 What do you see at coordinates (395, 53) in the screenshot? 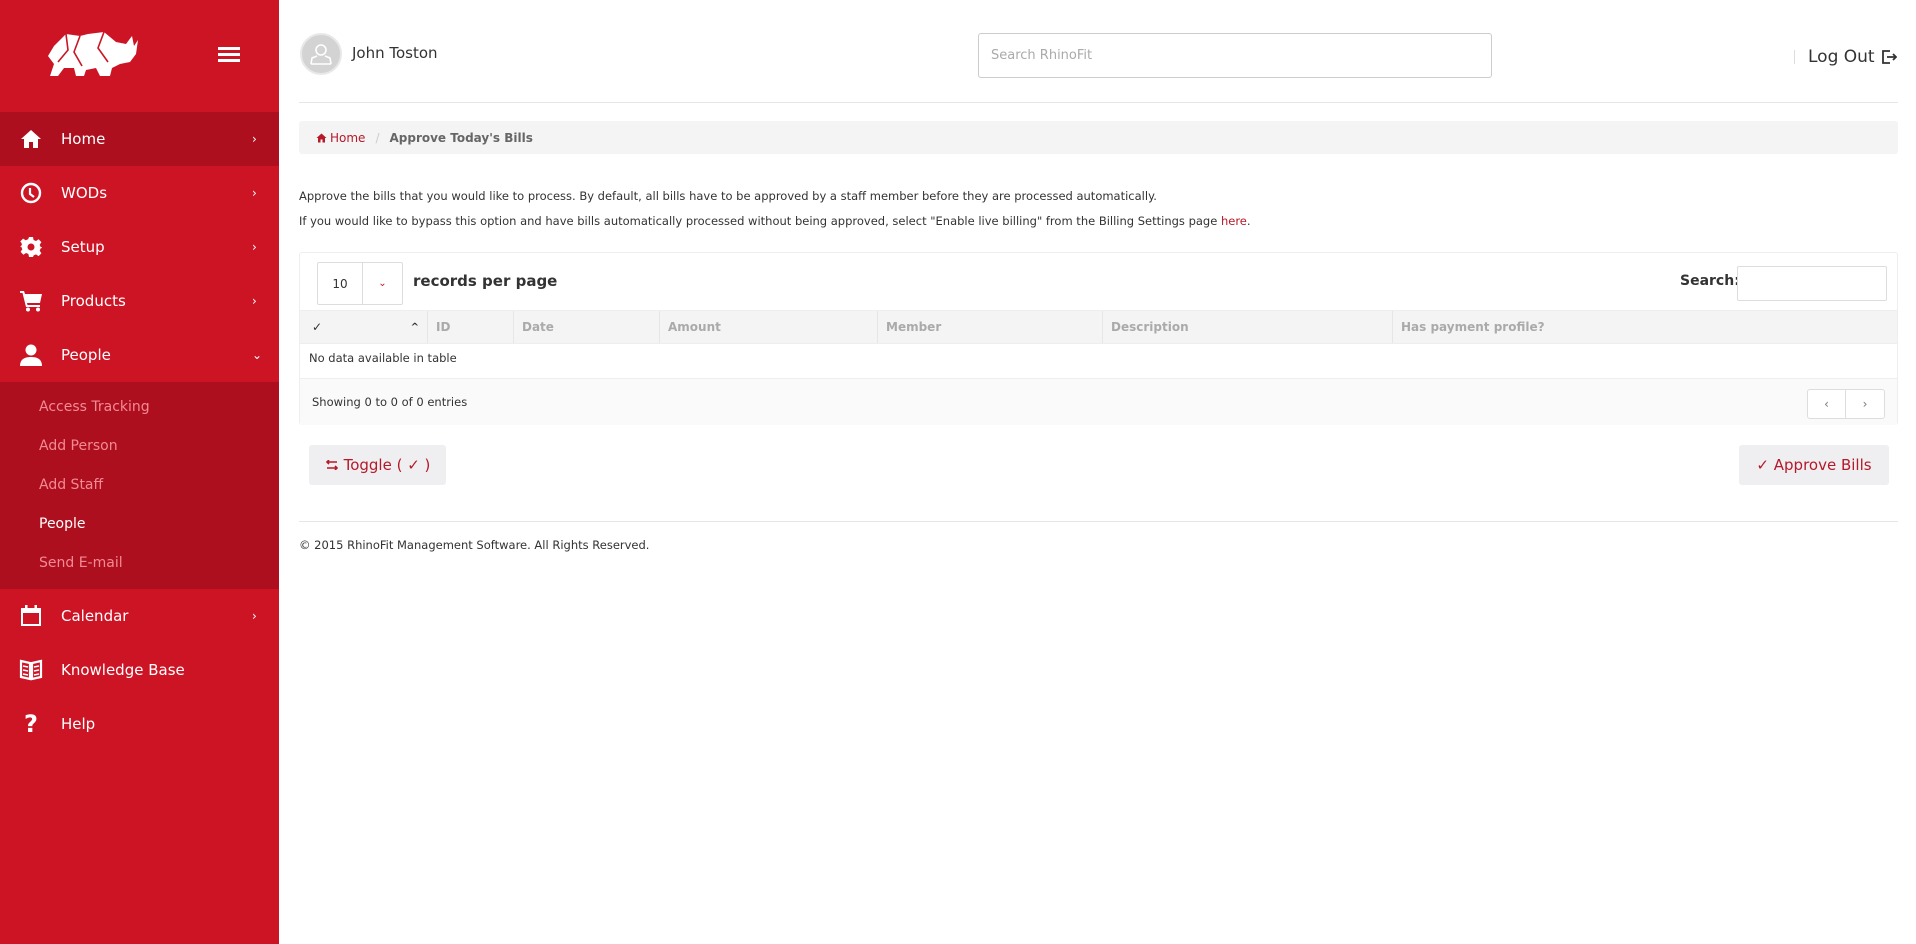
I see `user-name: John Toston` at bounding box center [395, 53].